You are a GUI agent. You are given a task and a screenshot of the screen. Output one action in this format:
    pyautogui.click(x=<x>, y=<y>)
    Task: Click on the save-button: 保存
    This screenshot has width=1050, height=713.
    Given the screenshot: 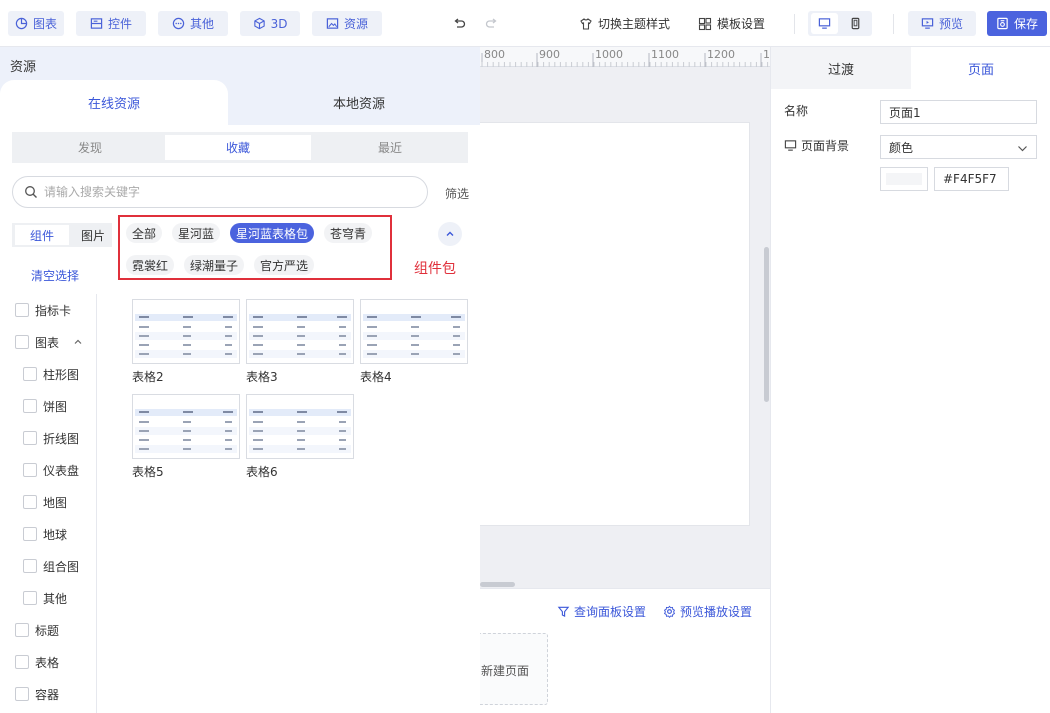 What is the action you would take?
    pyautogui.click(x=1017, y=23)
    